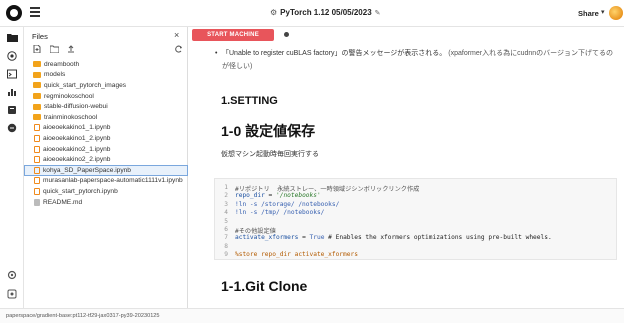 Image resolution: width=624 pixels, height=323 pixels. Describe the element at coordinates (77, 160) in the screenshot. I see `file-name: aioeoekakino2_2.ipynb` at that location.